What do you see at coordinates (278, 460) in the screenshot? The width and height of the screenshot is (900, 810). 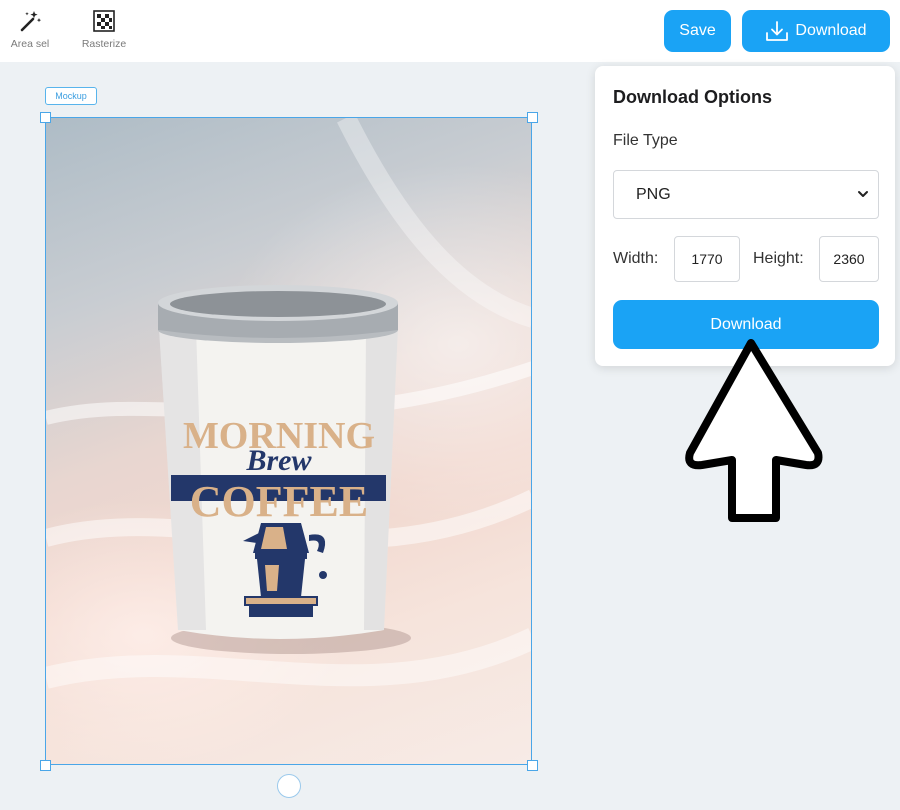 I see `svg-text: Brew` at bounding box center [278, 460].